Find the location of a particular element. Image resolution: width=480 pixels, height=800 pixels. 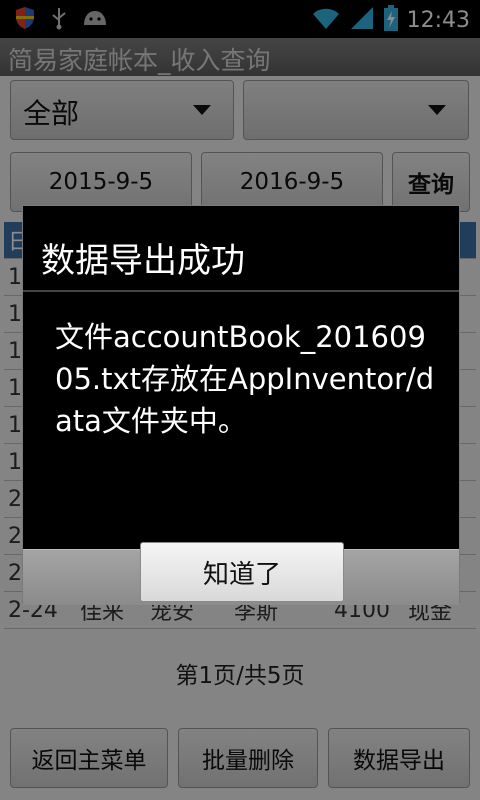

ok-button: 知道了 is located at coordinates (242, 572).